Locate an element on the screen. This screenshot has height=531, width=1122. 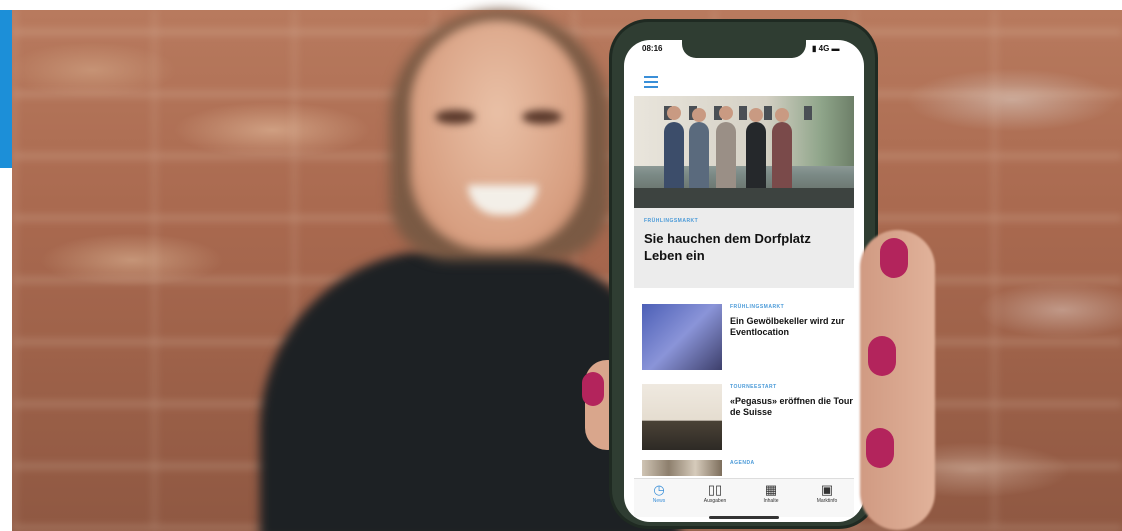
hero-article-kicker: FRÜHLINGSMARKT is located at coordinates (671, 221).